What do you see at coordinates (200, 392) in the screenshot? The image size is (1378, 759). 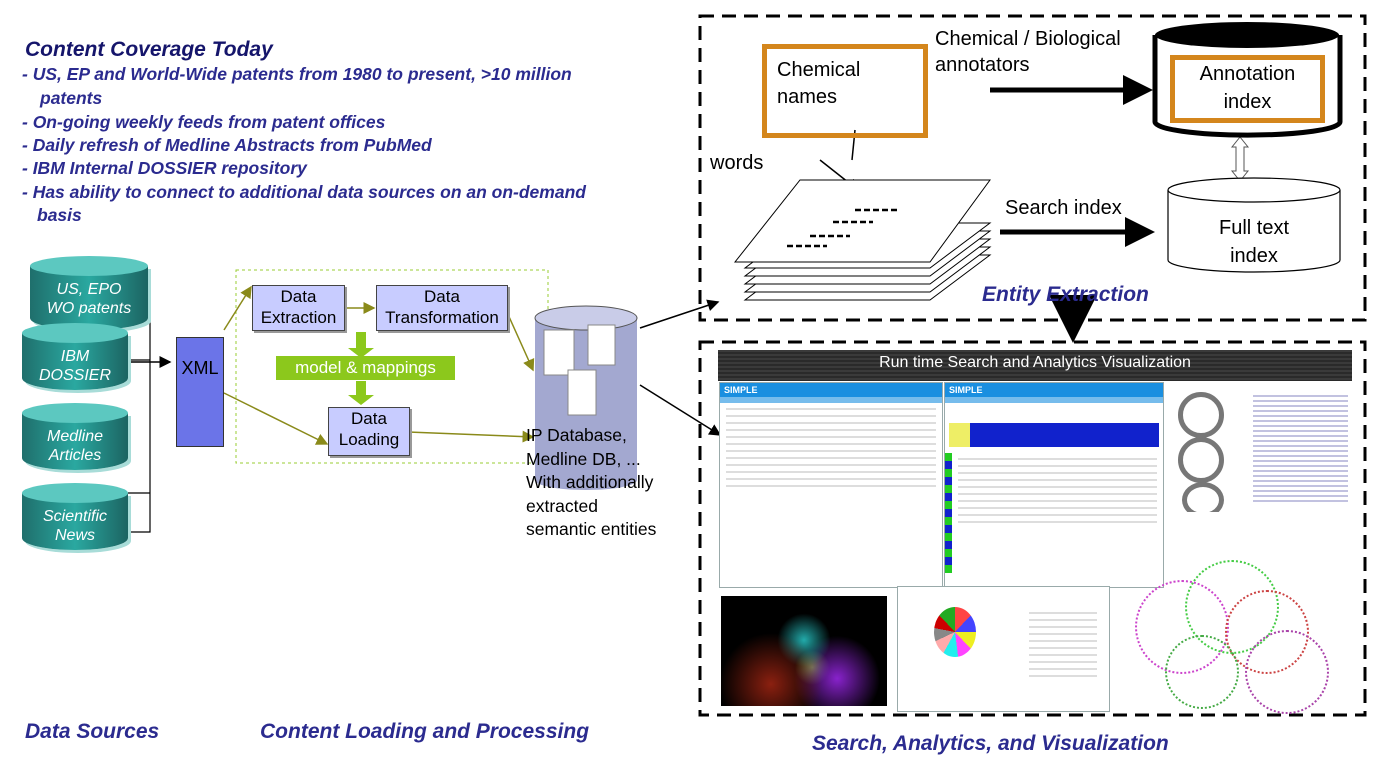 I see `xml-document: XML` at bounding box center [200, 392].